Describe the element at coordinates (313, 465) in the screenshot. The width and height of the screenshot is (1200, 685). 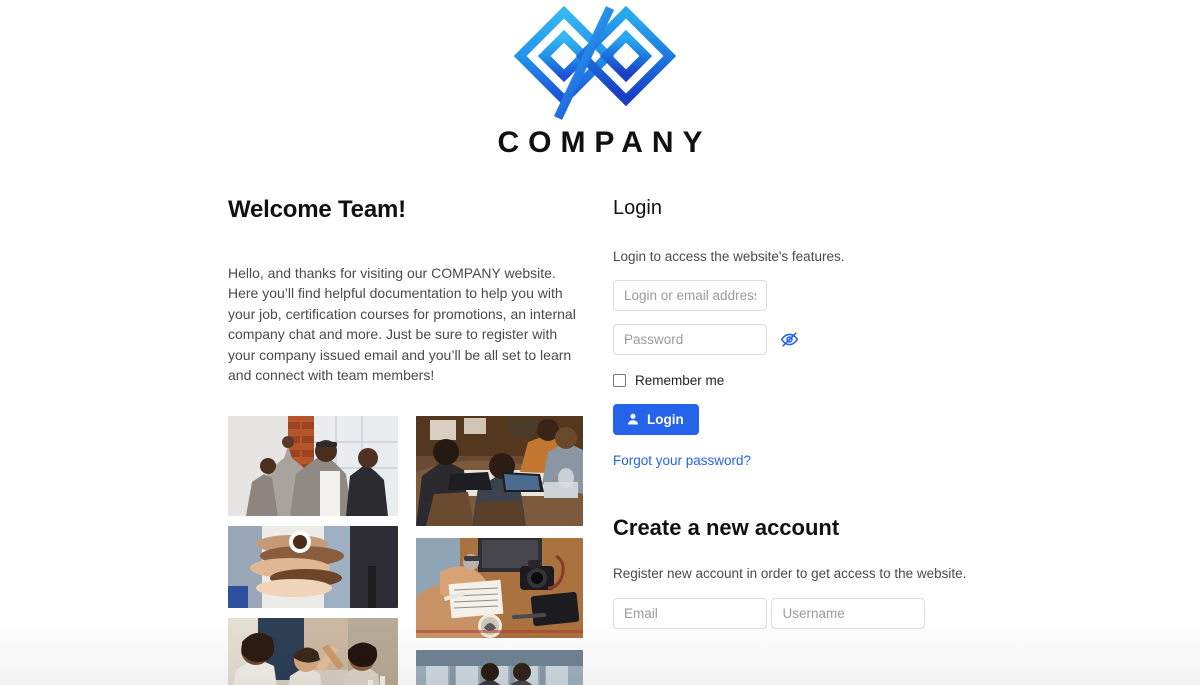
I see `gallery-image-whiteboard` at that location.